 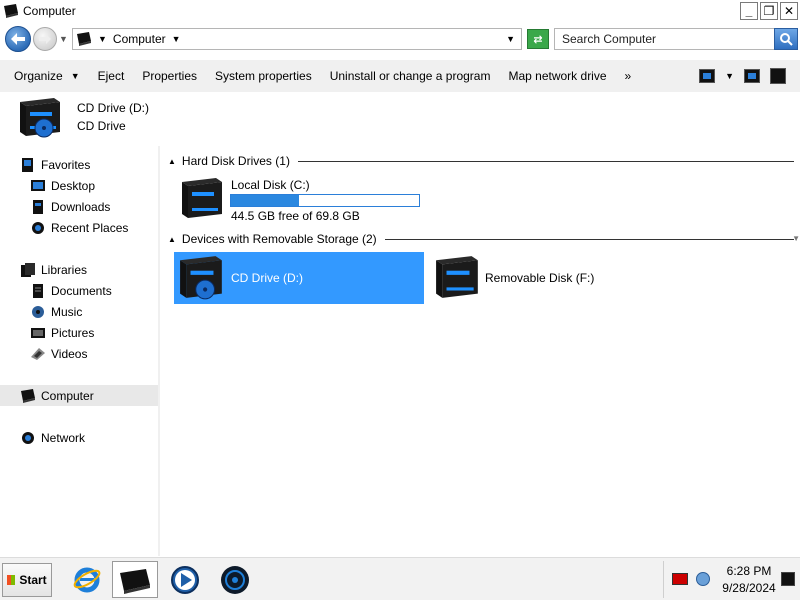 I want to click on taskbar-media-player, so click(x=185, y=579).